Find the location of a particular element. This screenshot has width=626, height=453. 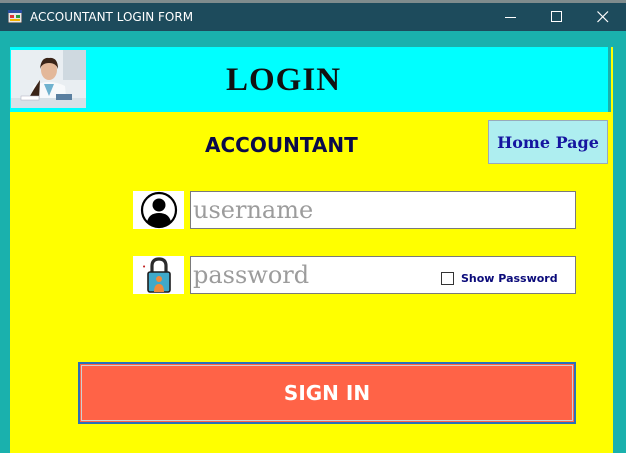

sign-in-button: SIGN IN is located at coordinates (327, 393).